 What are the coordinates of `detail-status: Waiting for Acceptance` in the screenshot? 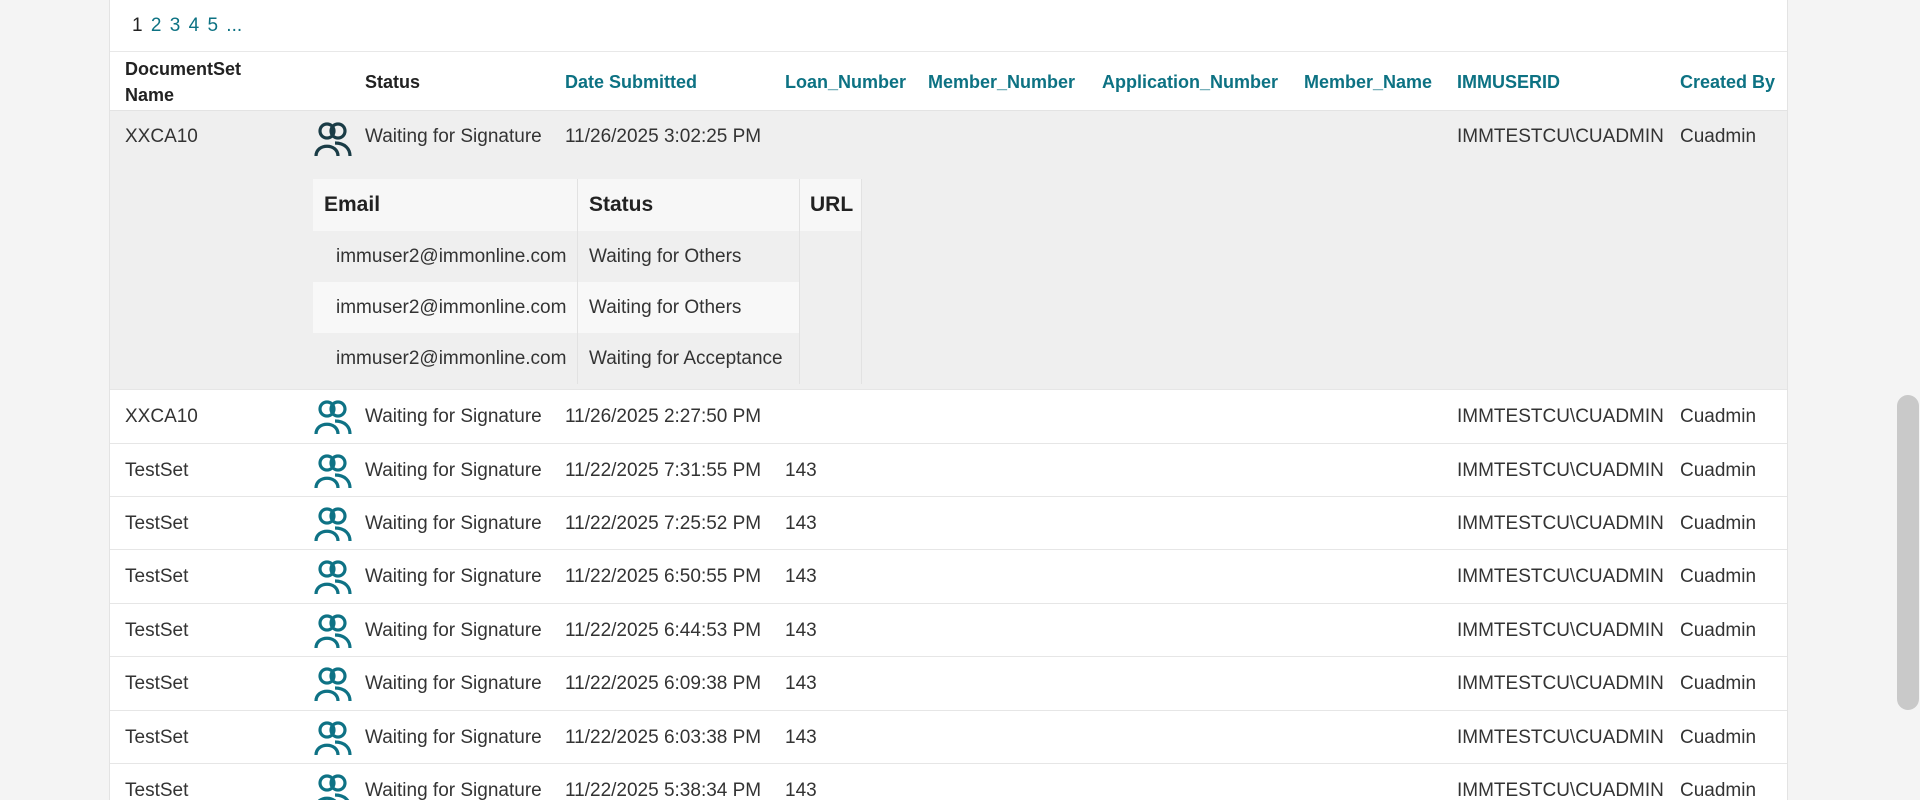 It's located at (686, 358).